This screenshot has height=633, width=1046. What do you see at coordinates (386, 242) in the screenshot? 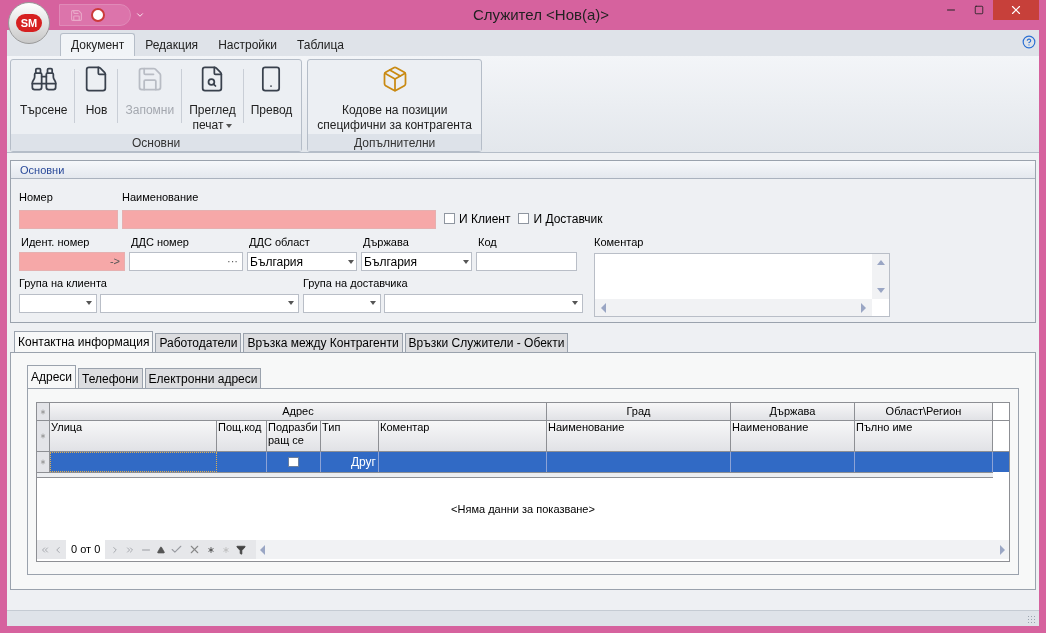
I see `field-label: Държава` at bounding box center [386, 242].